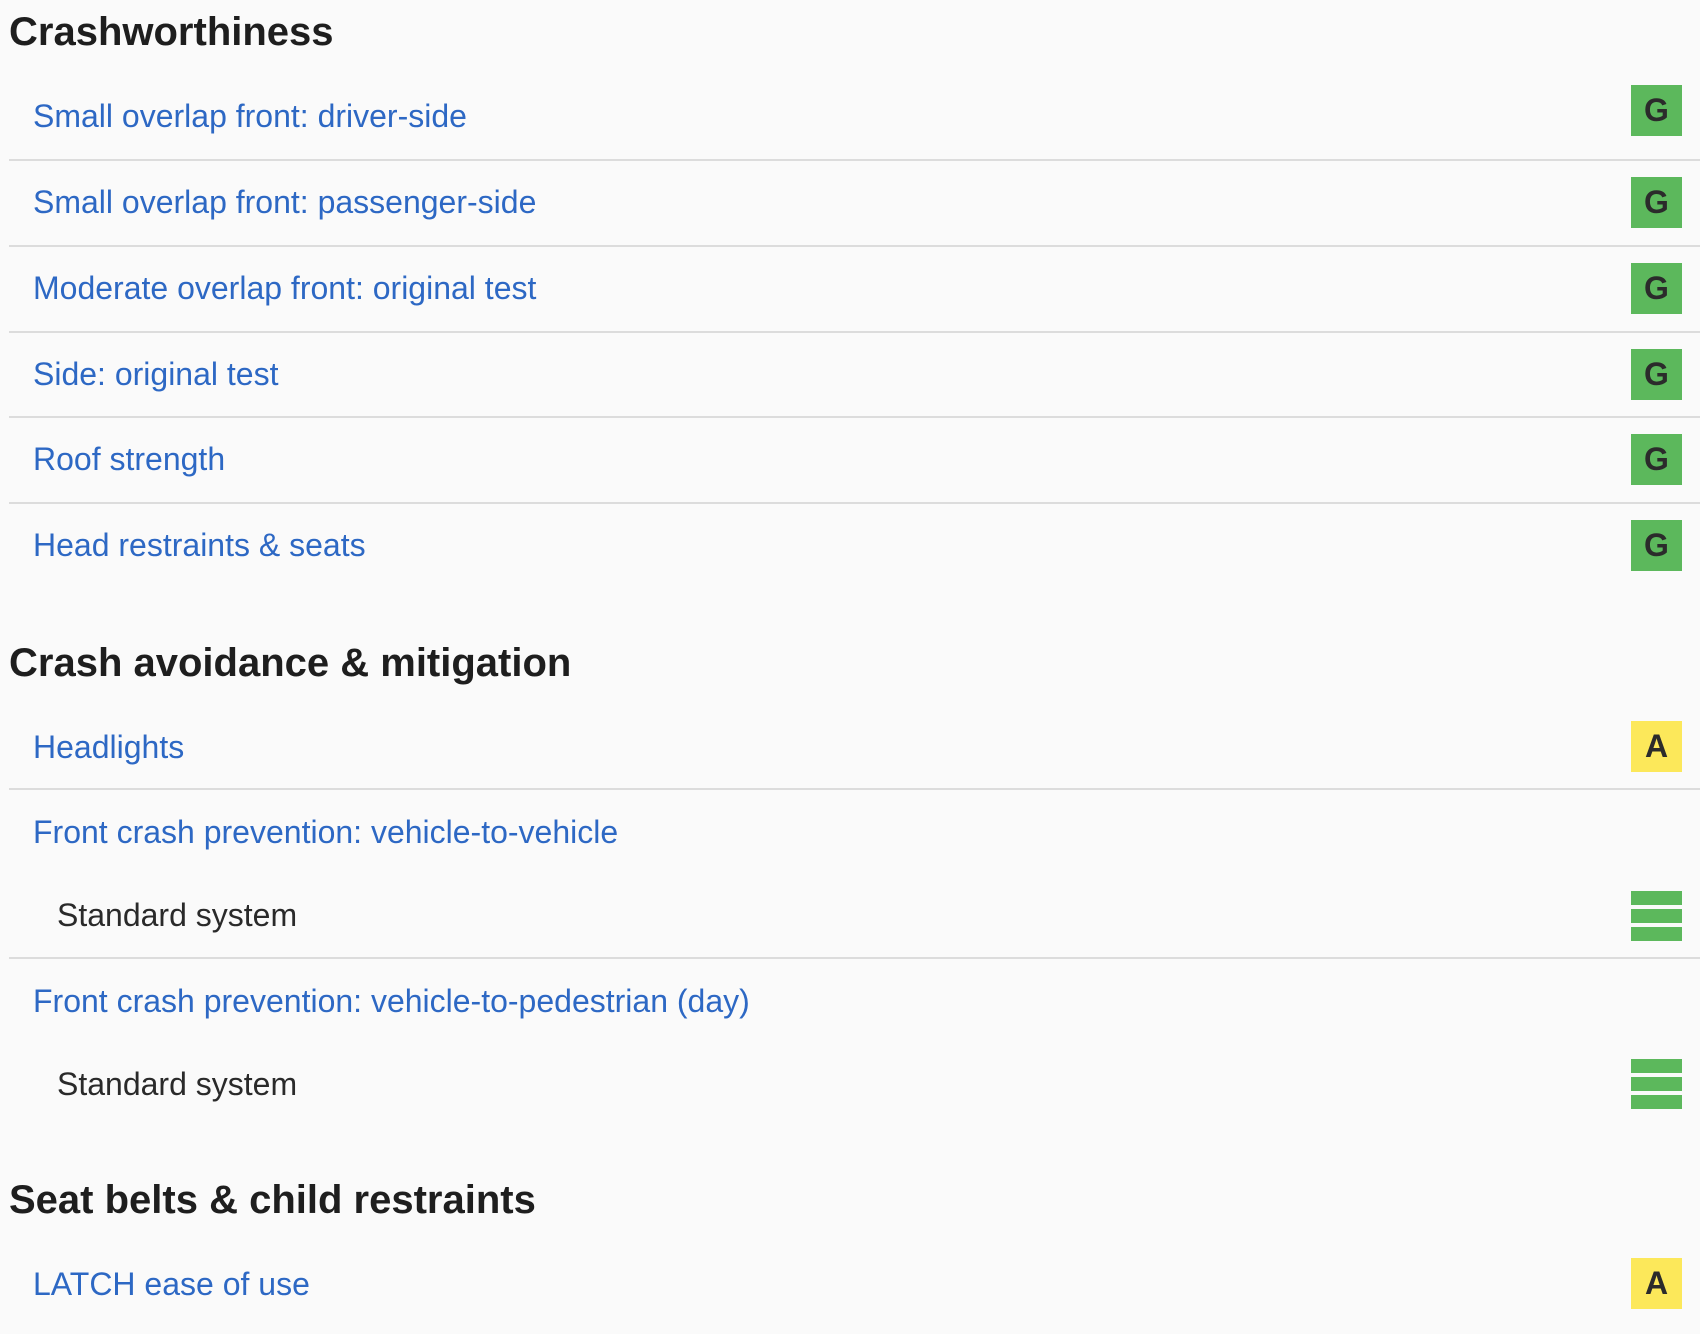 This screenshot has width=1700, height=1334. Describe the element at coordinates (290, 663) in the screenshot. I see `section-title-crash-avoidance: Crash avoidance & mitigation` at that location.